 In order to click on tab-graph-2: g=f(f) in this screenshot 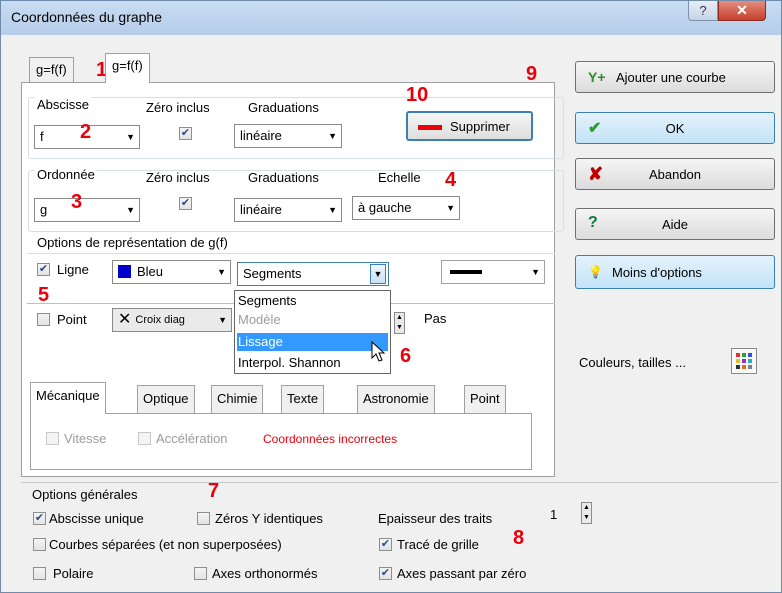, I will do `click(127, 68)`.